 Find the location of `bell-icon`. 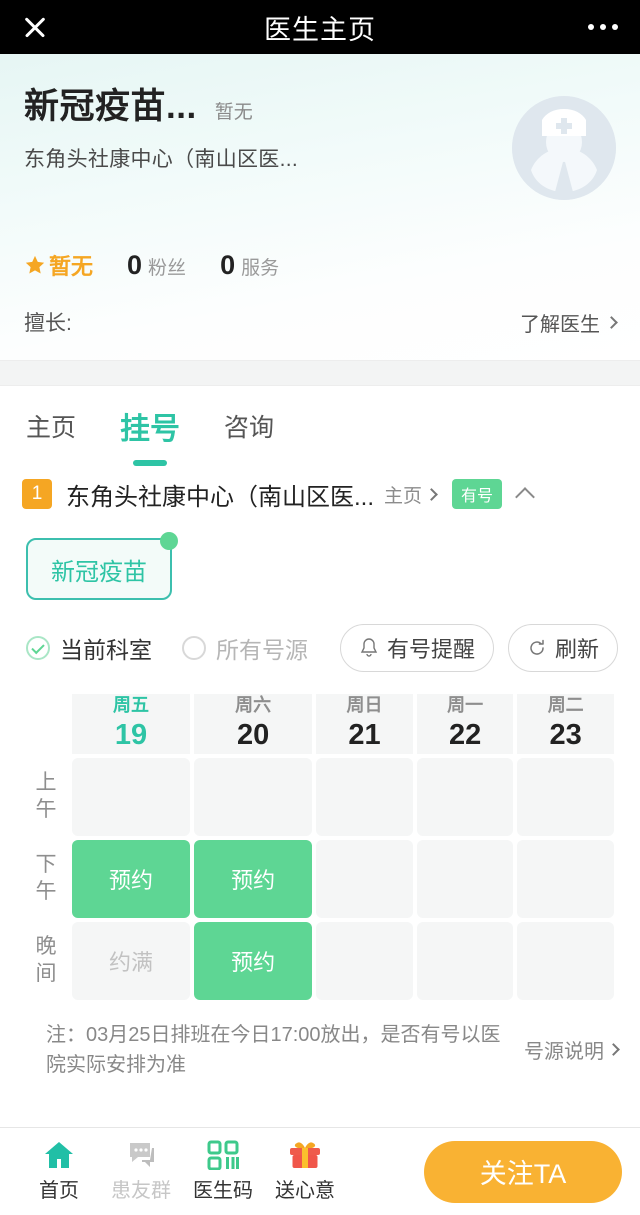

bell-icon is located at coordinates (369, 647).